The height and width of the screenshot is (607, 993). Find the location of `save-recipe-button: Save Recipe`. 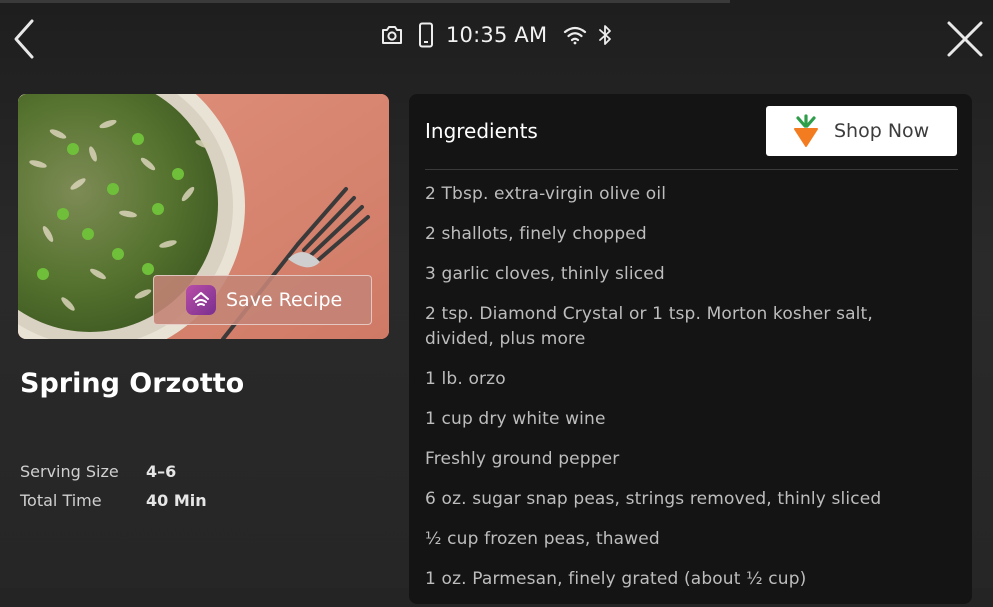

save-recipe-button: Save Recipe is located at coordinates (262, 300).